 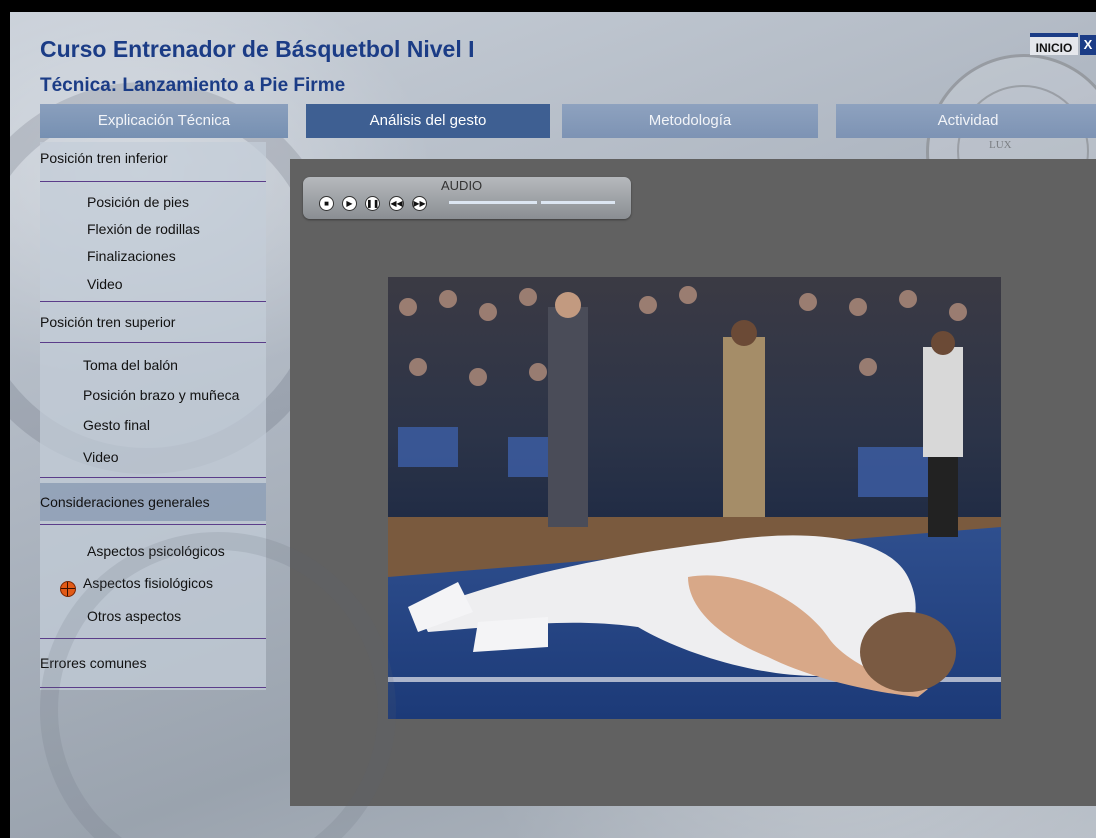 I want to click on sidebar-item-video-superior: Video, so click(x=101, y=457).